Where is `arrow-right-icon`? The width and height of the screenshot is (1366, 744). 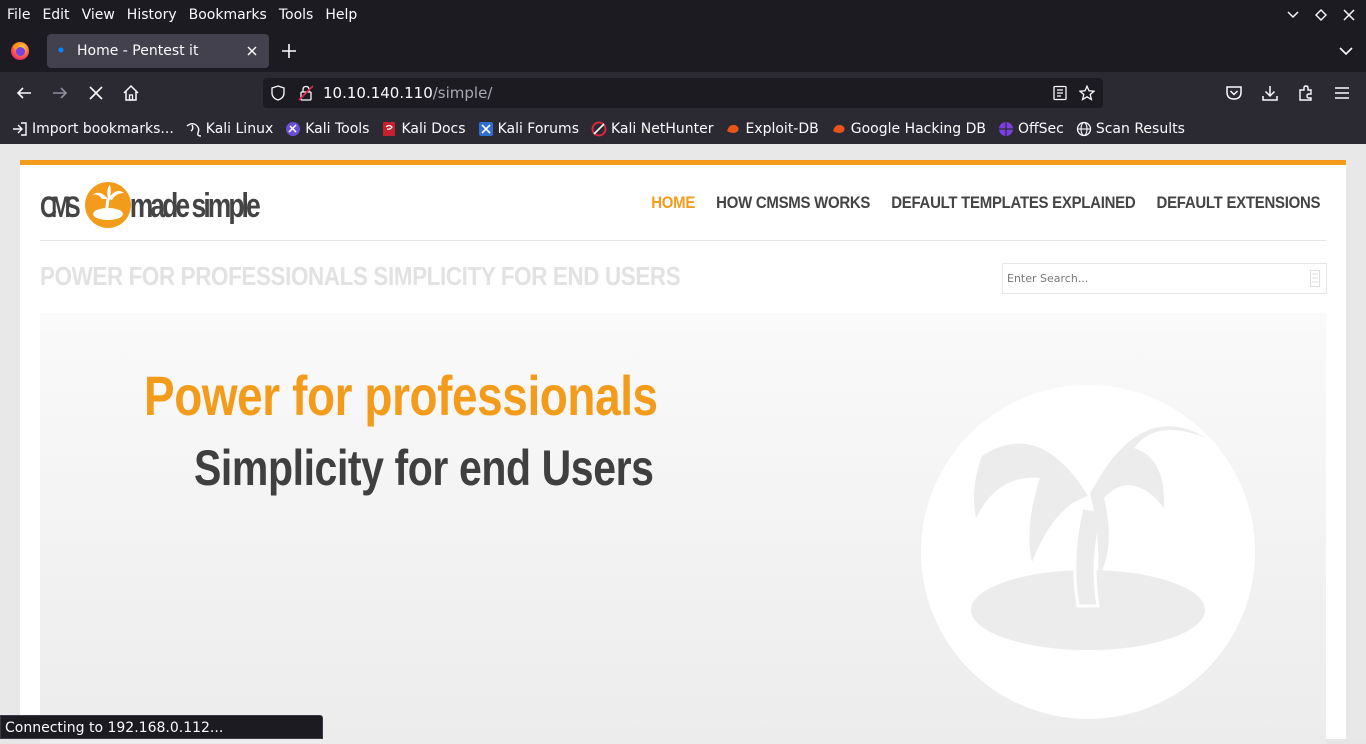 arrow-right-icon is located at coordinates (60, 93).